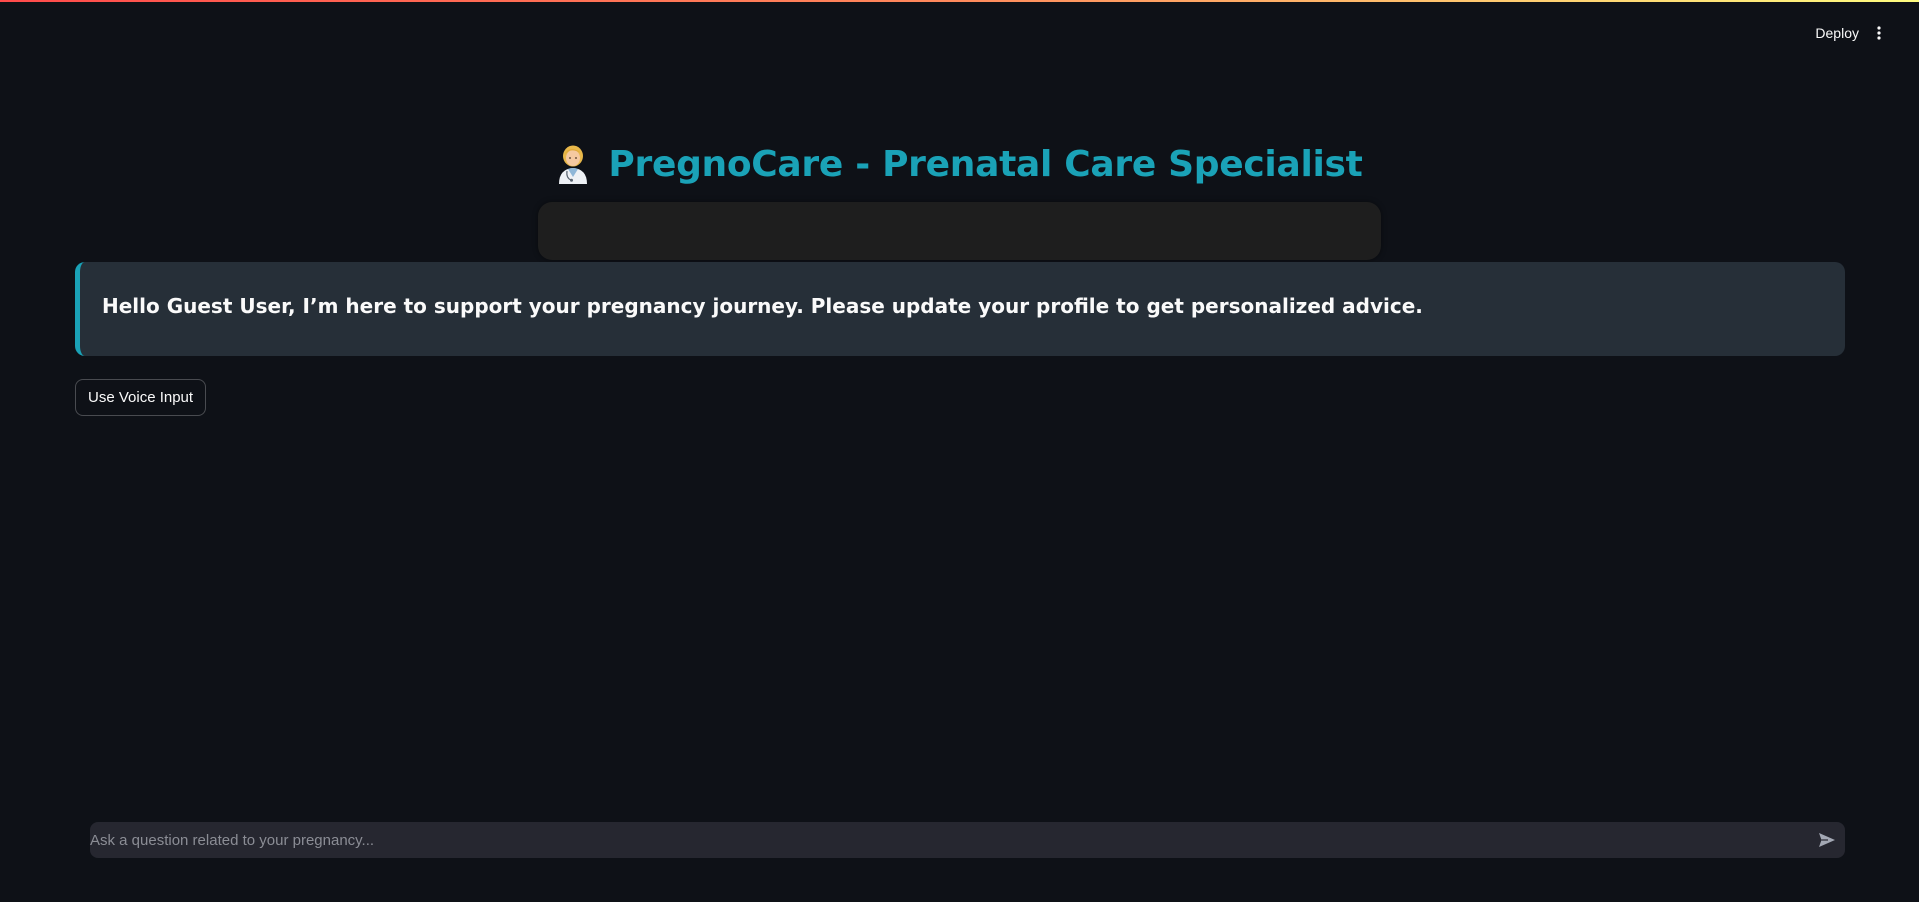 The width and height of the screenshot is (1919, 902). What do you see at coordinates (1837, 33) in the screenshot?
I see `deploy-button: Deploy` at bounding box center [1837, 33].